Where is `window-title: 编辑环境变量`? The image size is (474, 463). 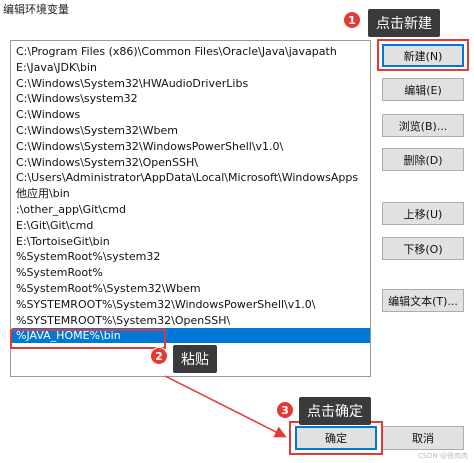
window-title: 编辑环境变量 is located at coordinates (36, 9).